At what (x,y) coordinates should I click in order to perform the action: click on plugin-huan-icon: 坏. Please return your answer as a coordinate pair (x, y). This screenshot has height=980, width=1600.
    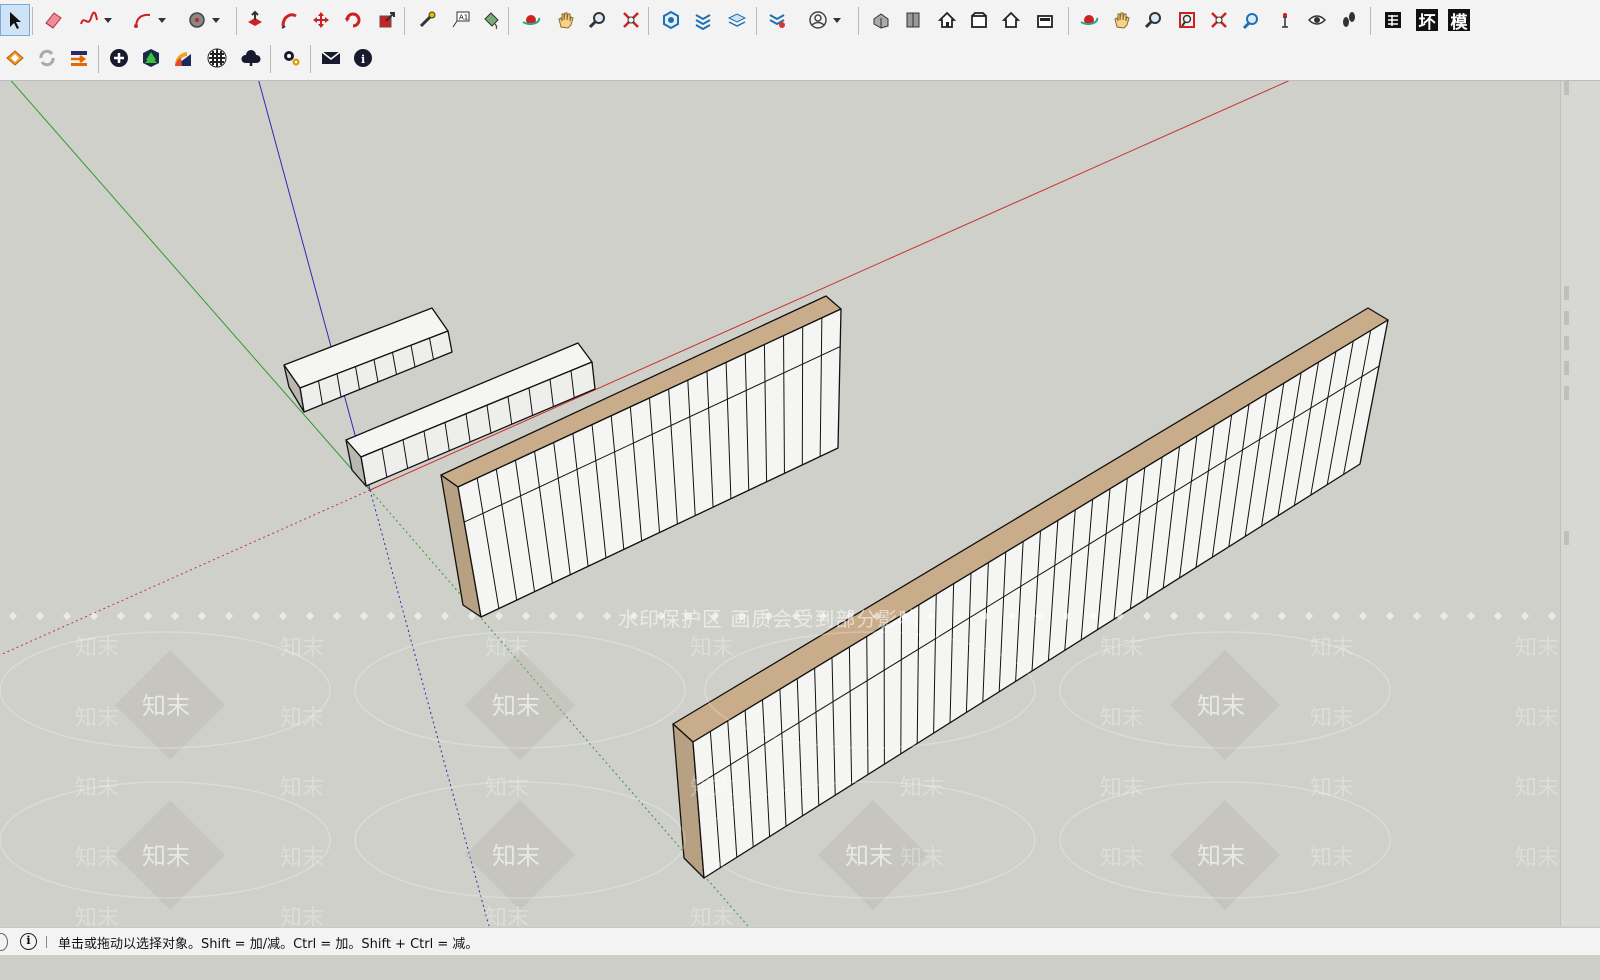
    Looking at the image, I should click on (1427, 21).